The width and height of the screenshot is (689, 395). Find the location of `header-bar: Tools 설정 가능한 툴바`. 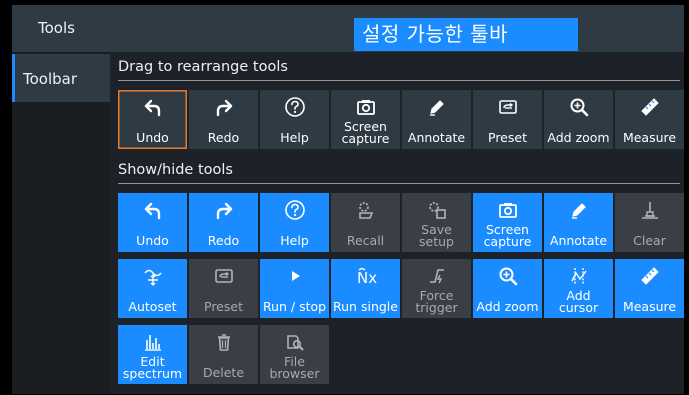

header-bar: Tools 설정 가능한 툴바 is located at coordinates (348, 28).